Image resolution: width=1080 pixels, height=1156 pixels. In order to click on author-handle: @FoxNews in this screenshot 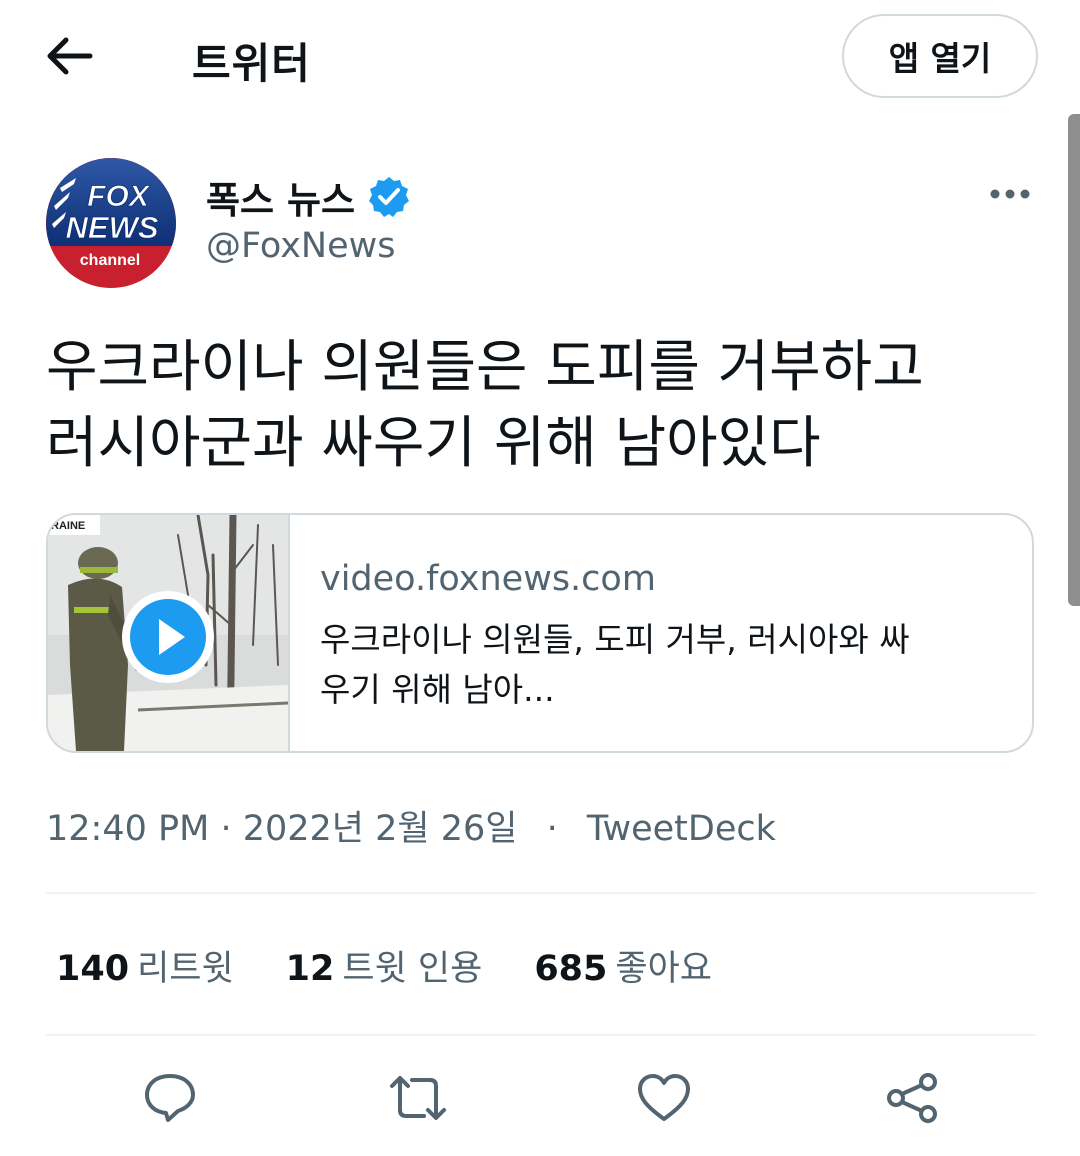, I will do `click(301, 246)`.